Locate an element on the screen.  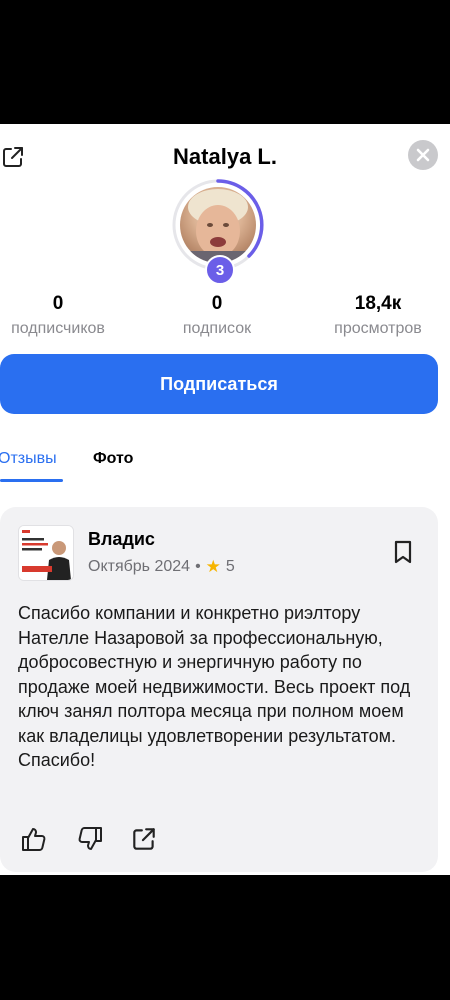
review-meta: Октябрь 2024 • ★ 5 is located at coordinates (161, 567).